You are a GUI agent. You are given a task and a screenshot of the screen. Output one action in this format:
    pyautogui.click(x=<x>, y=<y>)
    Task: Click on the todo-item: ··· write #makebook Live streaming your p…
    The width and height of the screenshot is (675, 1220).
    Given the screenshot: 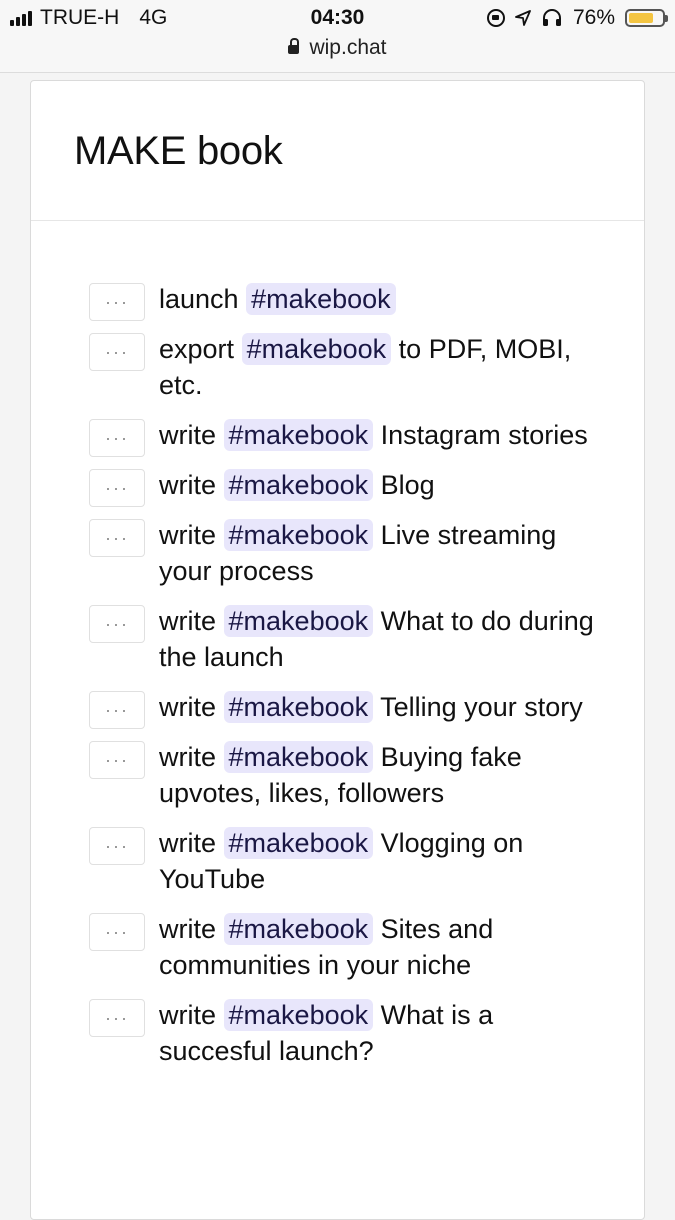 What is the action you would take?
    pyautogui.click(x=349, y=553)
    